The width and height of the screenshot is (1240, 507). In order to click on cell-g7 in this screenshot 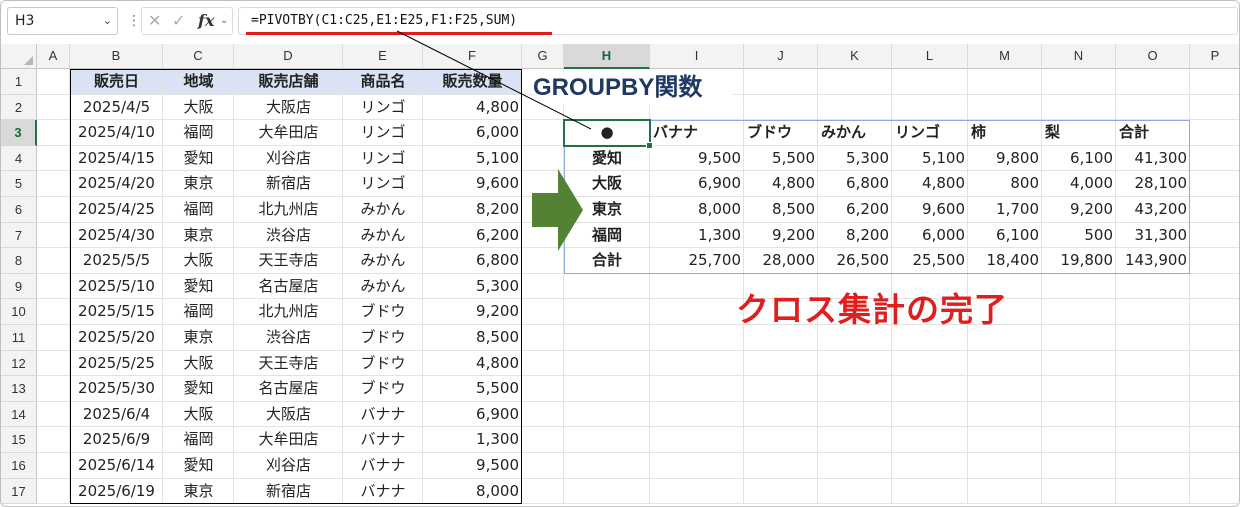, I will do `click(543, 235)`.